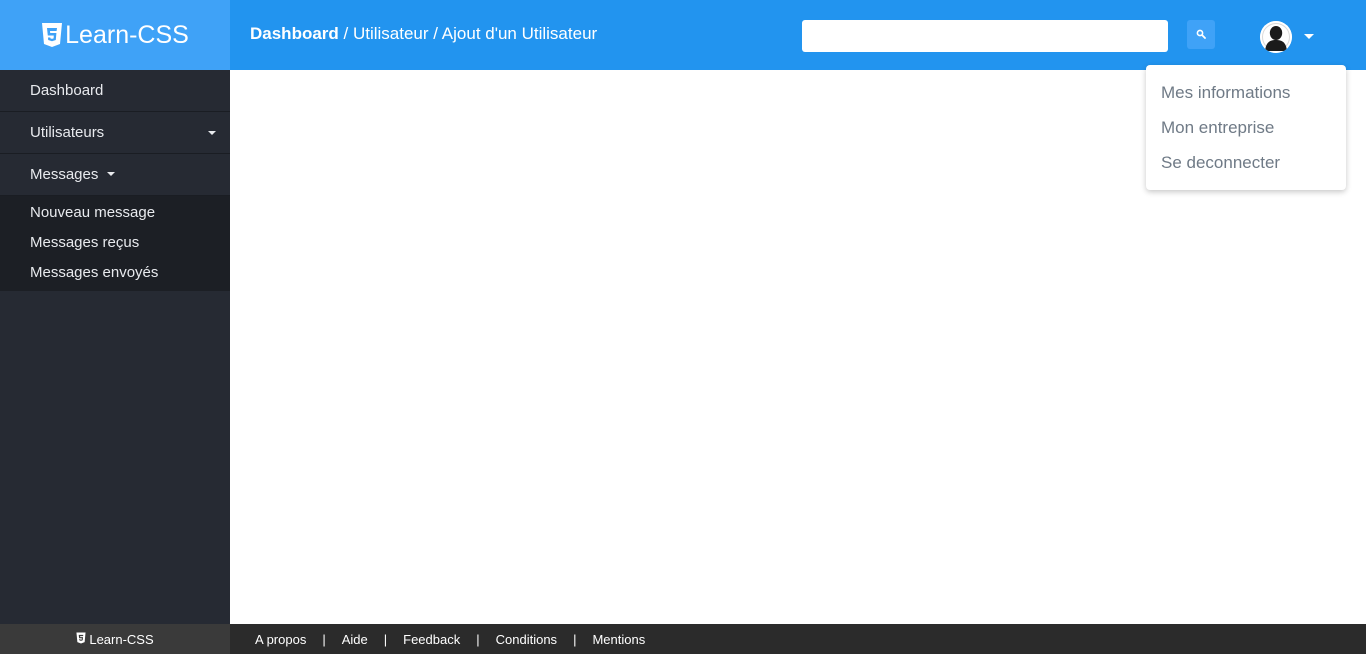 This screenshot has width=1366, height=654. Describe the element at coordinates (431, 639) in the screenshot. I see `footer-link-feedback: Feedback` at that location.